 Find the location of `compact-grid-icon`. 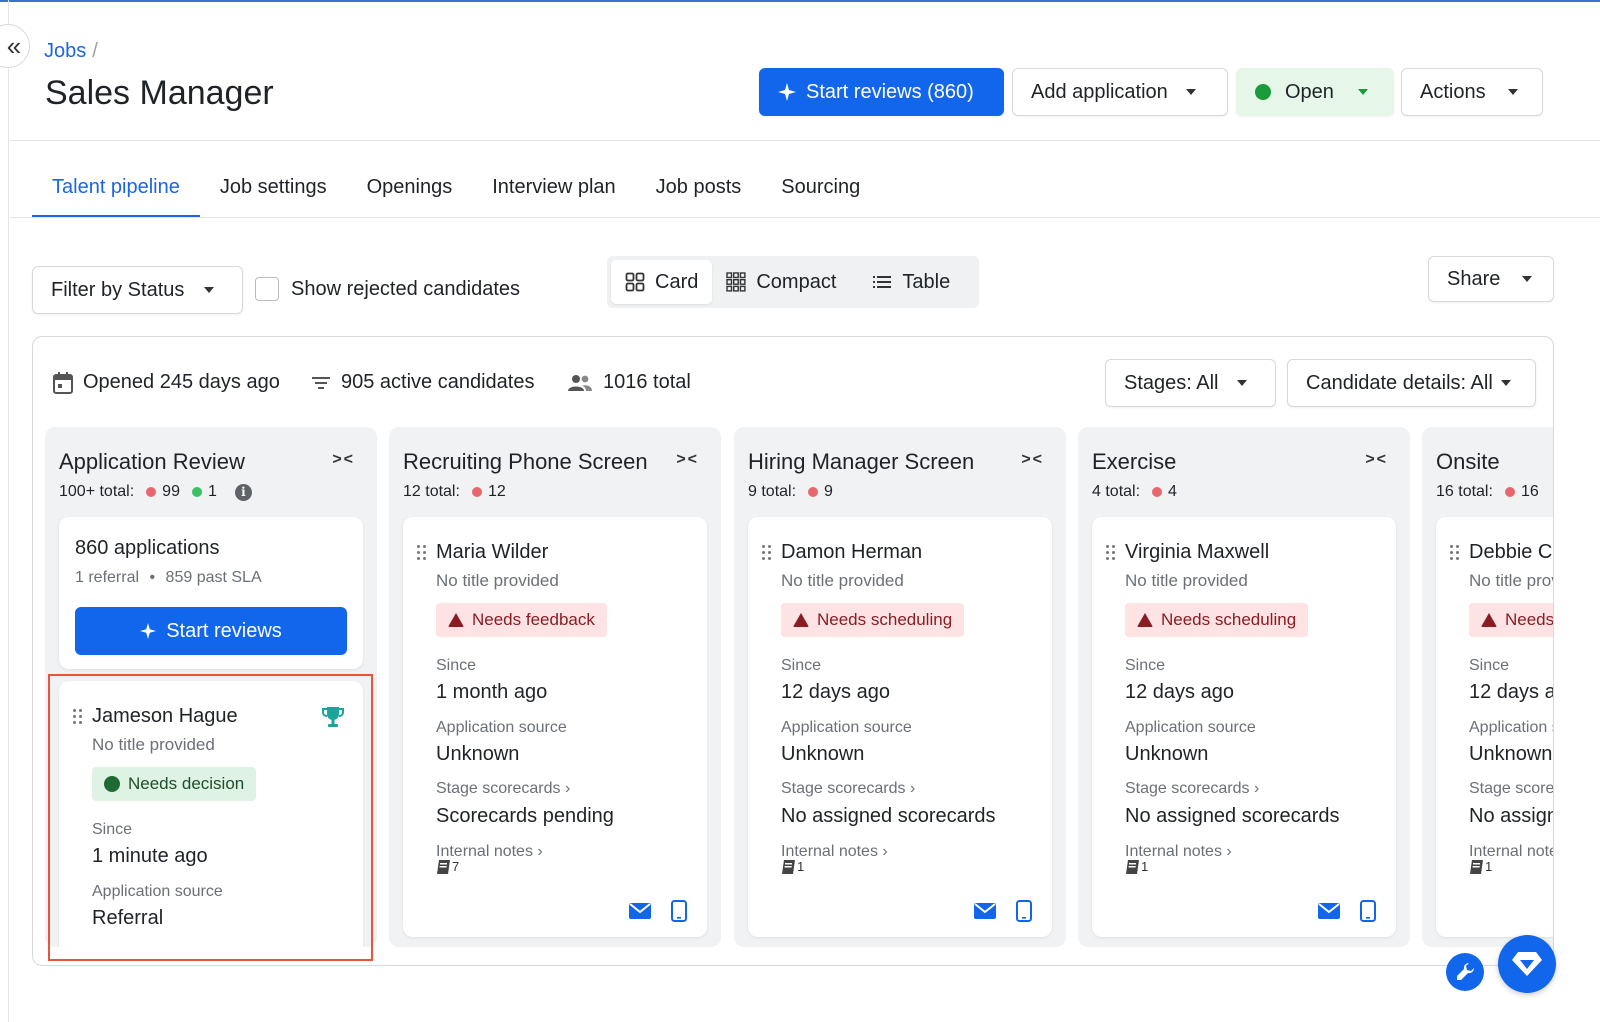

compact-grid-icon is located at coordinates (736, 282).